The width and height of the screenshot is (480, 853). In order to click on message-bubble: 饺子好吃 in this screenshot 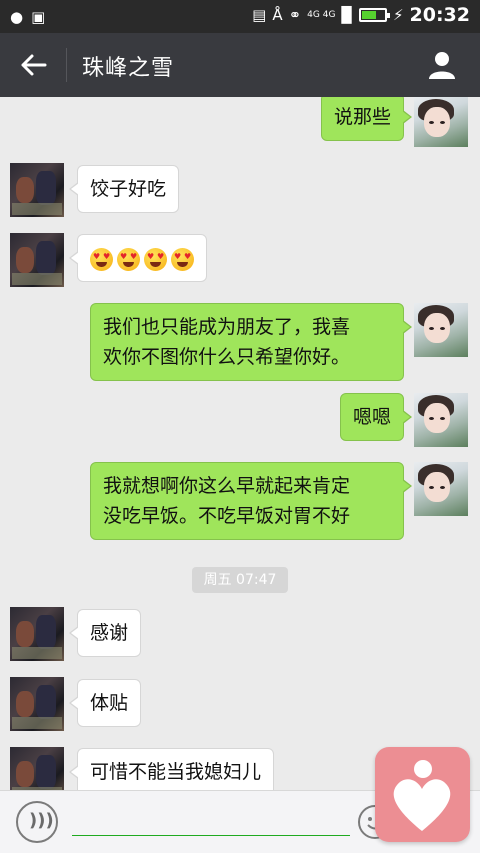, I will do `click(124, 189)`.